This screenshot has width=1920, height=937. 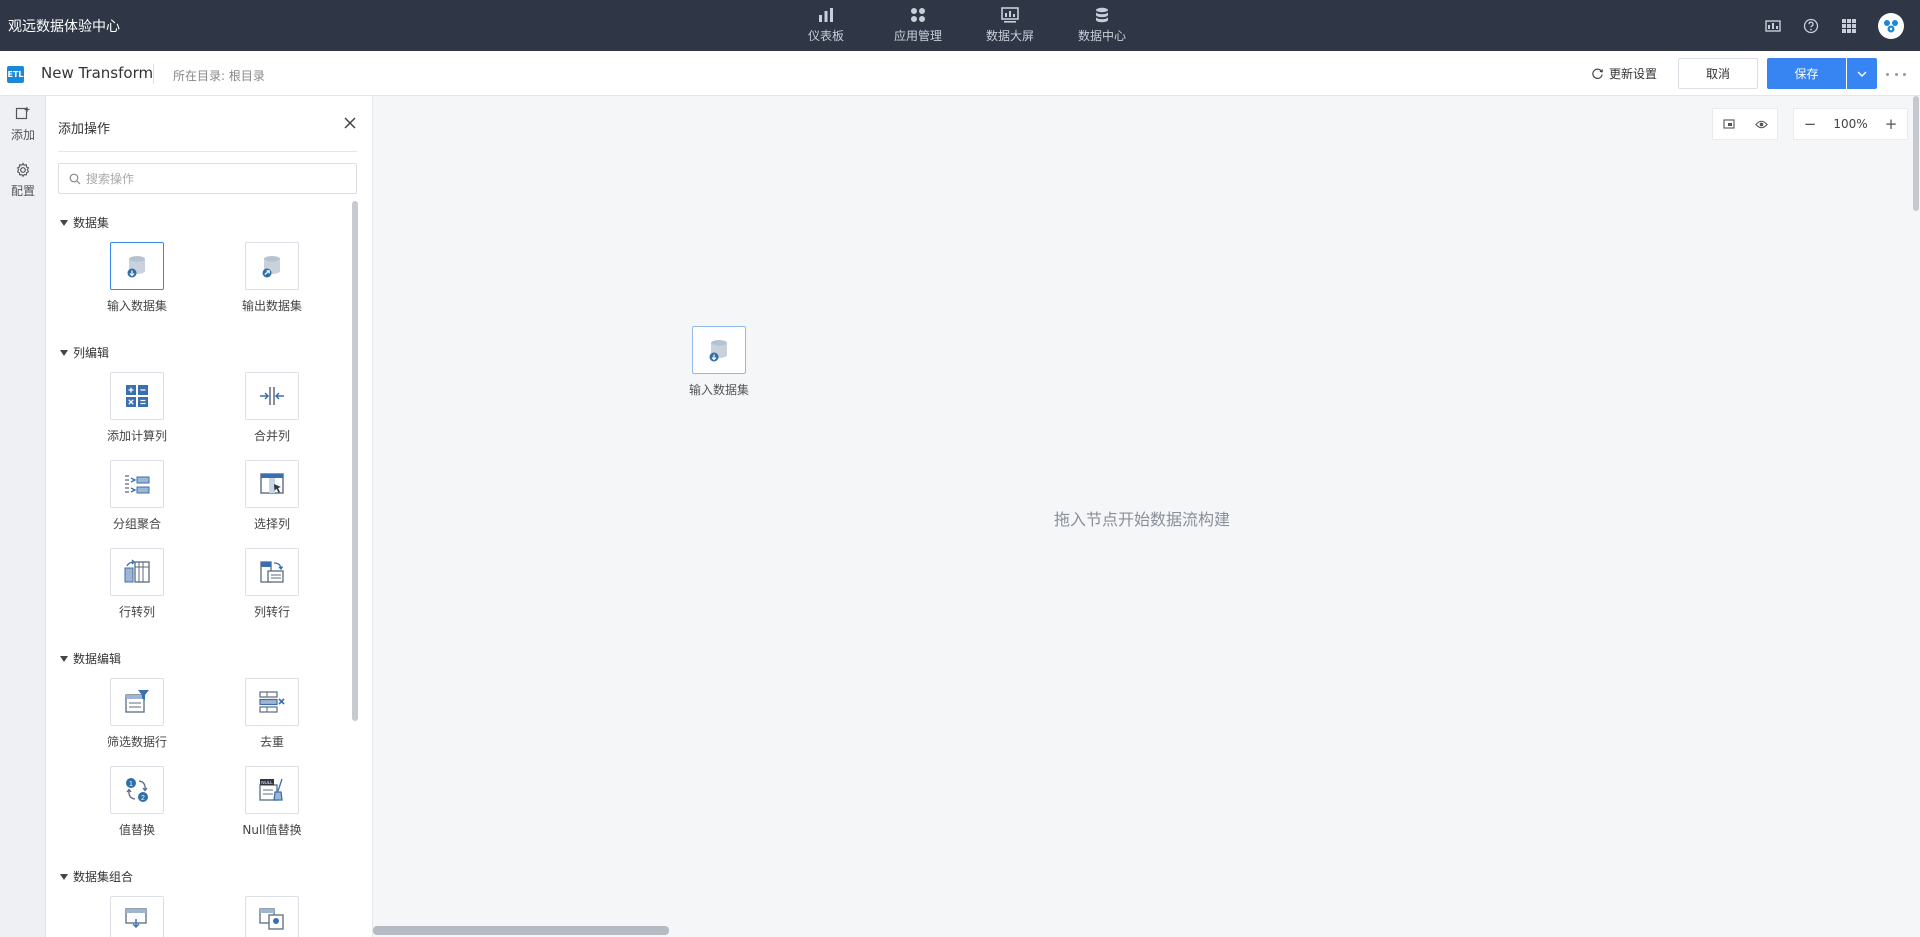 I want to click on help-button, so click(x=1811, y=25).